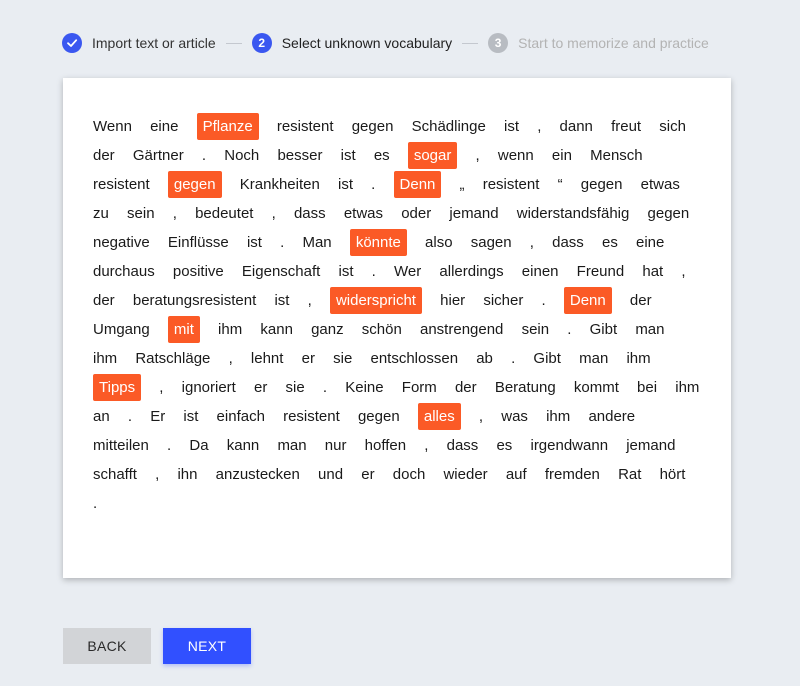 The width and height of the screenshot is (800, 686). What do you see at coordinates (224, 213) in the screenshot?
I see `word: bedeutet` at bounding box center [224, 213].